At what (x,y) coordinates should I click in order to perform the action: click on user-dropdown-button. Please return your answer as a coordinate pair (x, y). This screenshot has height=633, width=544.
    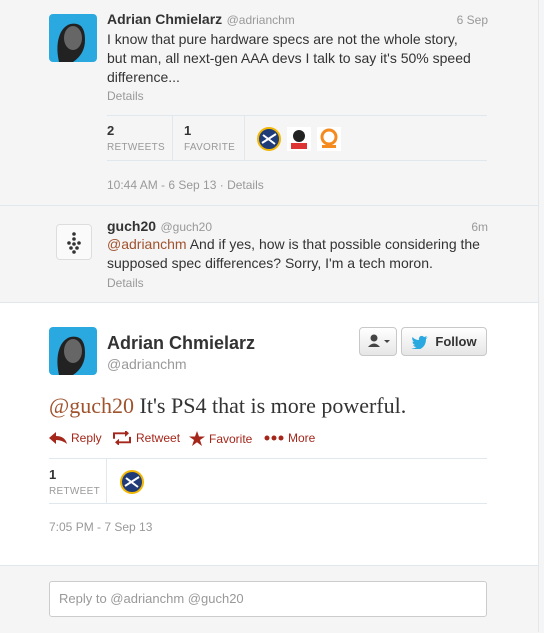
    Looking at the image, I should click on (378, 341).